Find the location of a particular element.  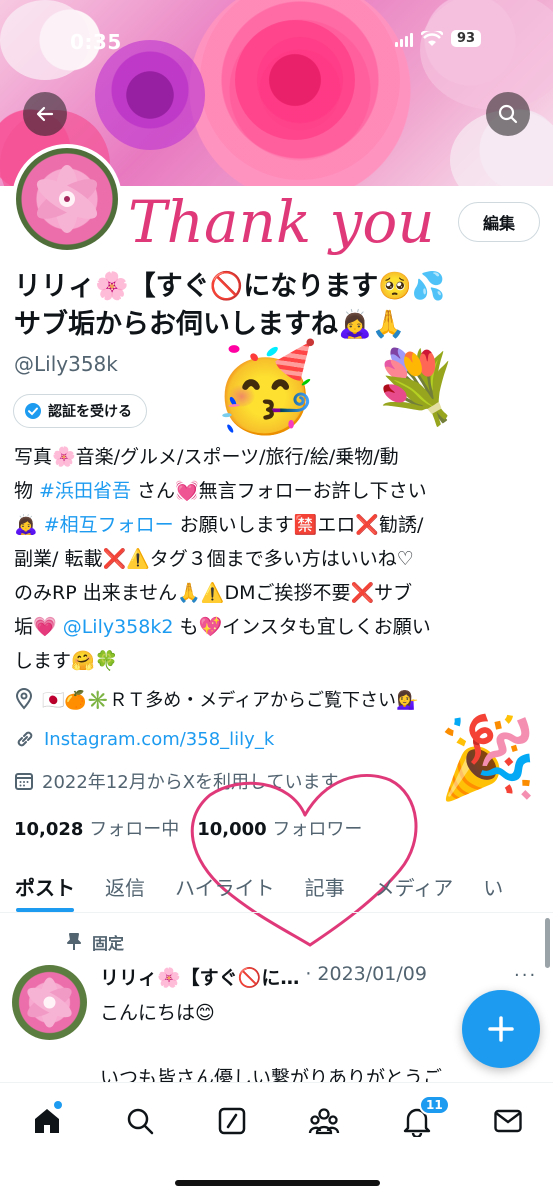

mail-icon is located at coordinates (508, 1121).